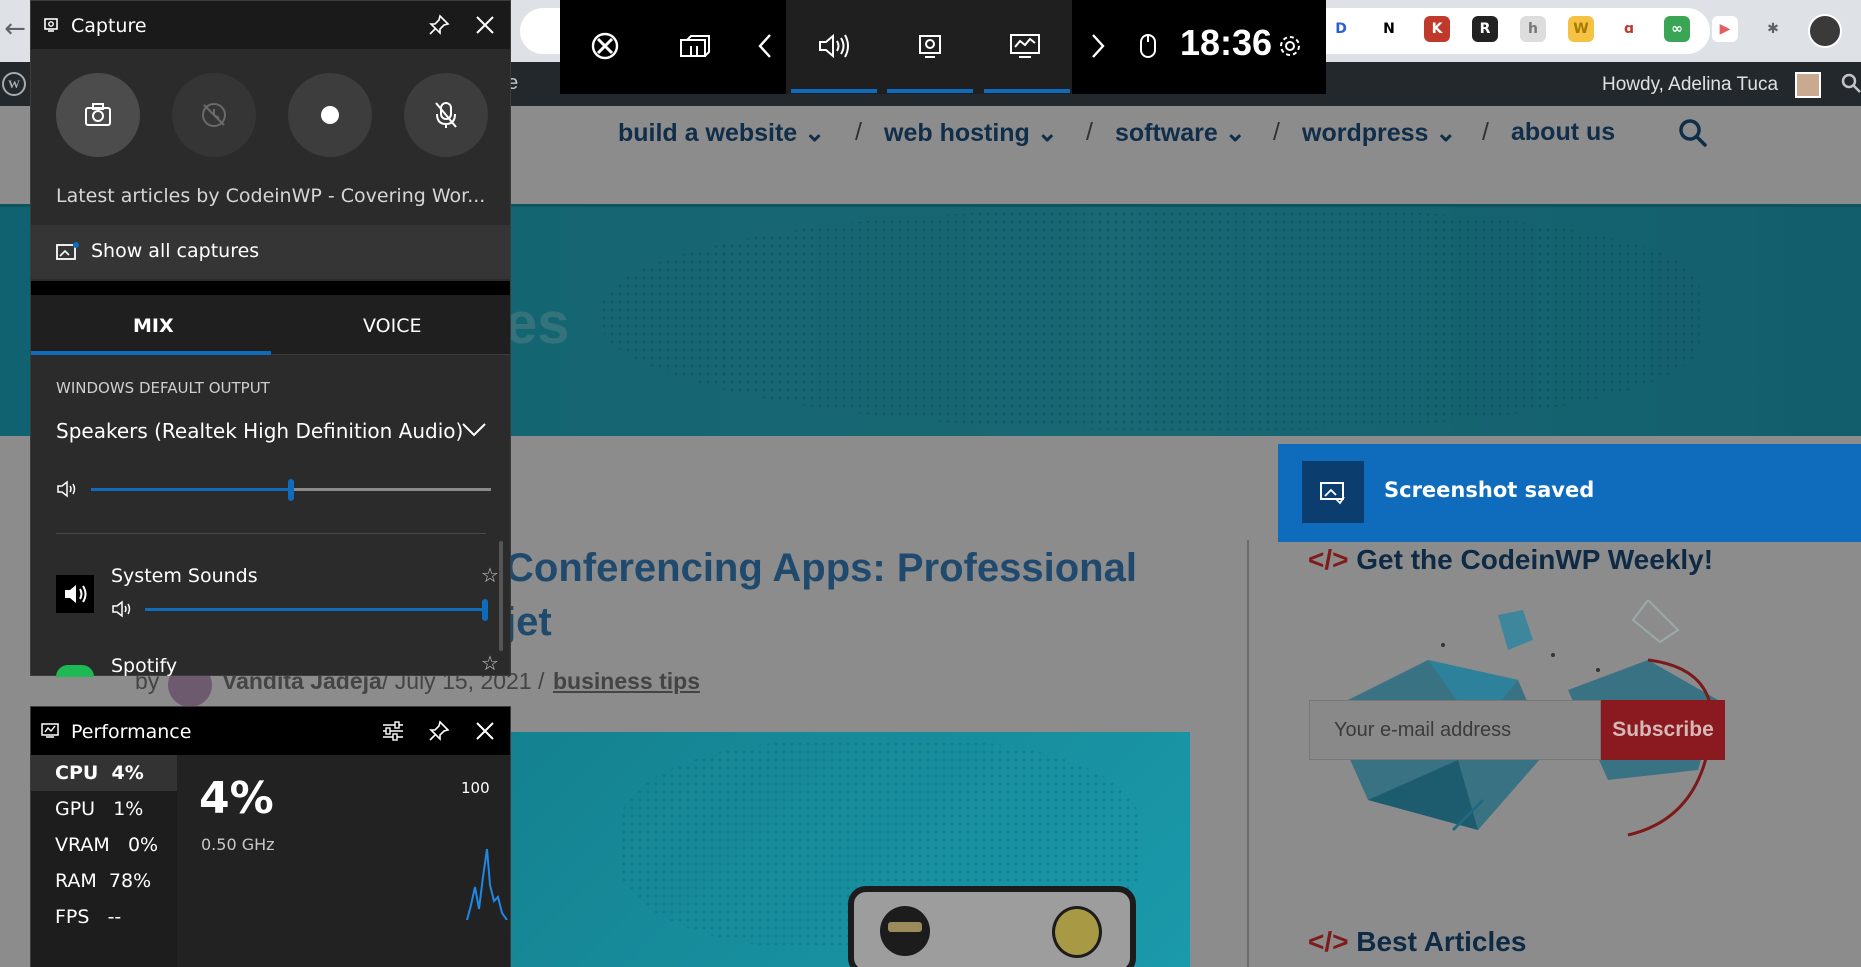 The width and height of the screenshot is (1861, 967). I want to click on metric-gpu: GPU 1%, so click(104, 809).